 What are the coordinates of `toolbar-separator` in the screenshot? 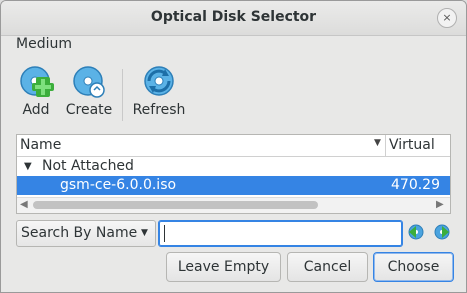 It's located at (122, 95).